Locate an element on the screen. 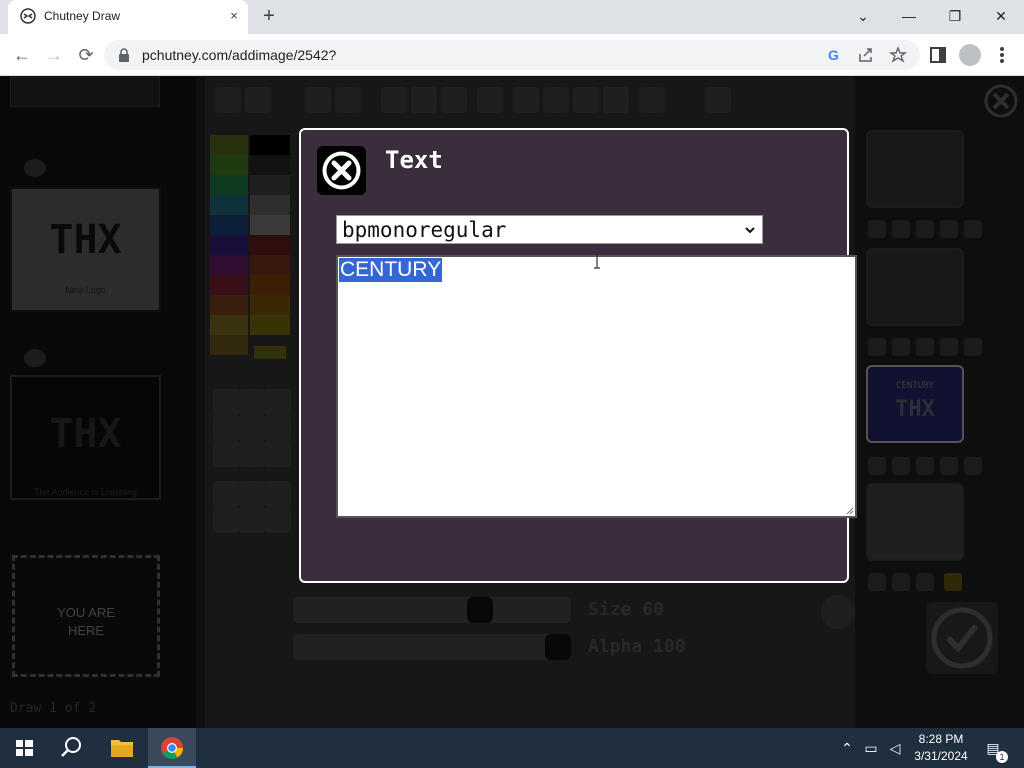  file-explorer-button is located at coordinates (122, 748).